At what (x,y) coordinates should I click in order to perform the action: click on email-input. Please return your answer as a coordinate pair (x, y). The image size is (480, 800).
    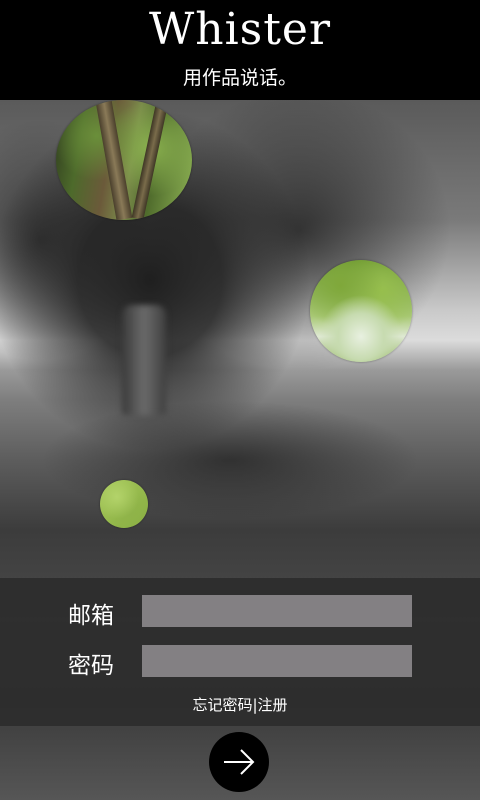
    Looking at the image, I should click on (277, 611).